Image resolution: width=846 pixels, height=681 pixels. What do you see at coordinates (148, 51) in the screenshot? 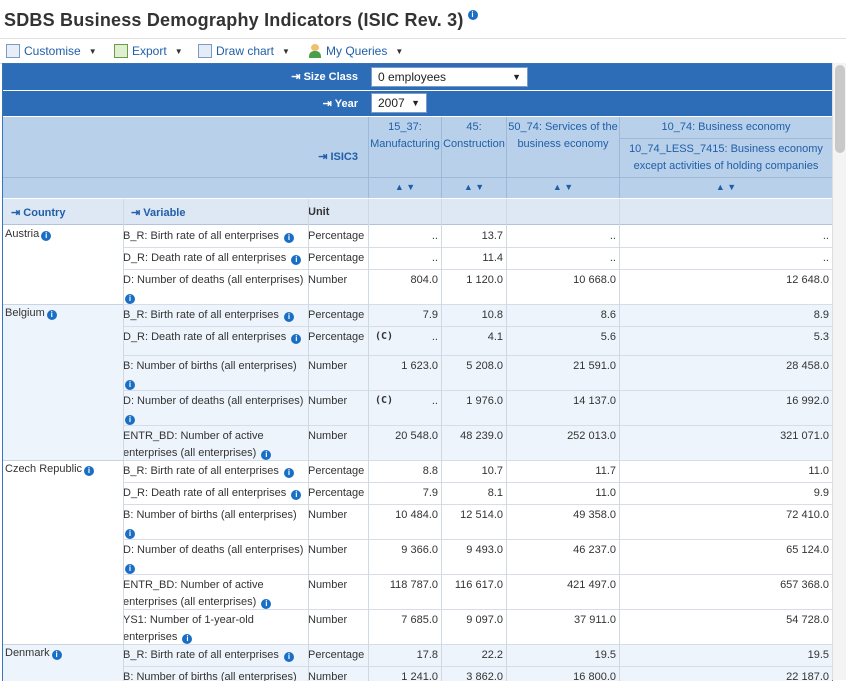
I see `export-button: Export ▼` at bounding box center [148, 51].